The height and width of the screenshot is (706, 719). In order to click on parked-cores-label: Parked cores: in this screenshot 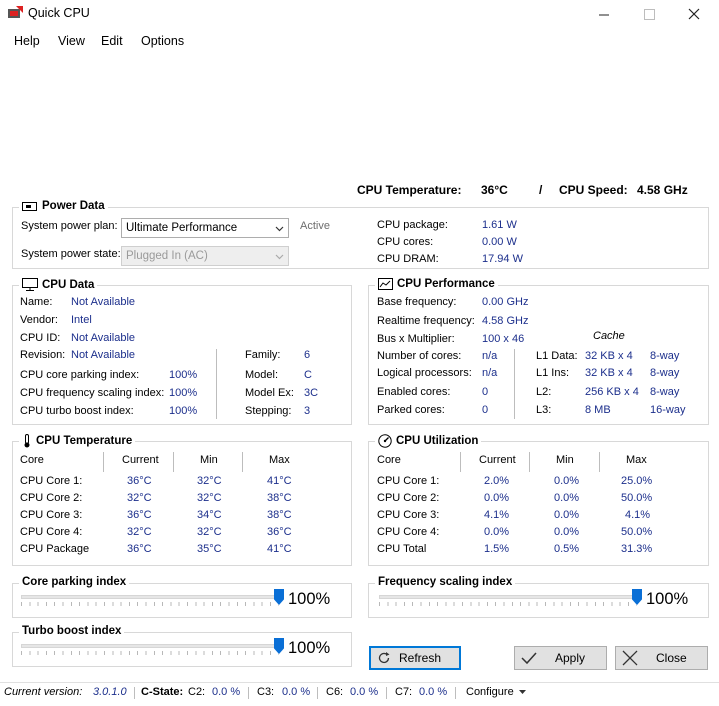, I will do `click(411, 410)`.